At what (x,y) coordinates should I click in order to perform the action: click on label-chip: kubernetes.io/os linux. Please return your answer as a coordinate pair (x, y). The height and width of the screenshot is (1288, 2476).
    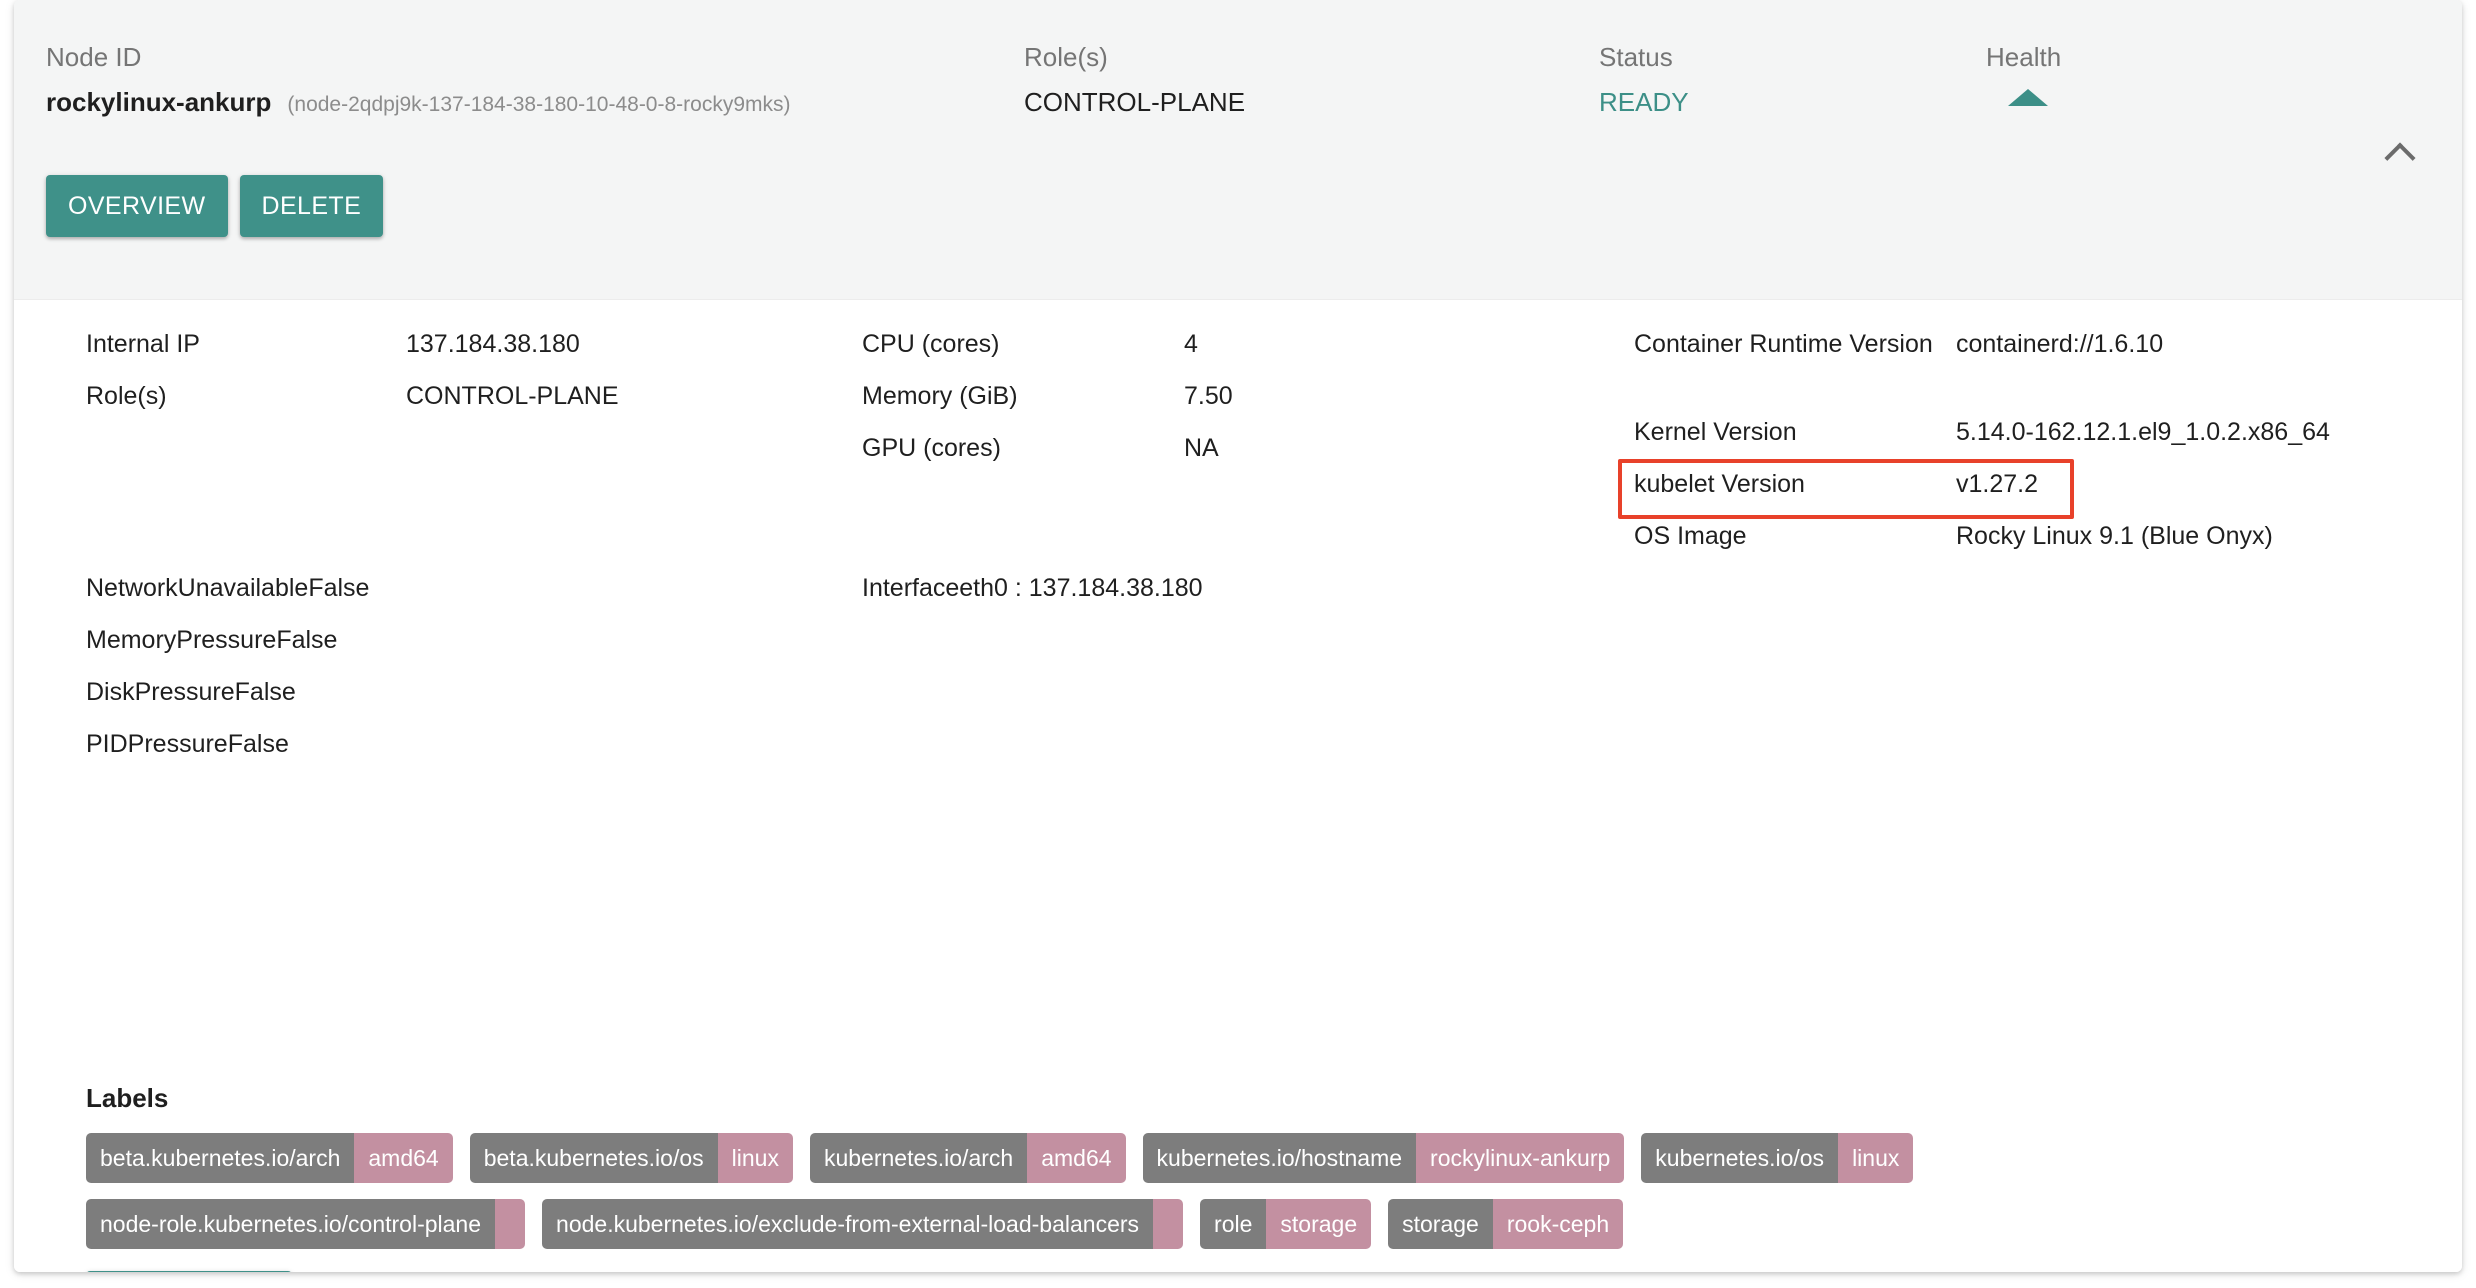
    Looking at the image, I should click on (1777, 1158).